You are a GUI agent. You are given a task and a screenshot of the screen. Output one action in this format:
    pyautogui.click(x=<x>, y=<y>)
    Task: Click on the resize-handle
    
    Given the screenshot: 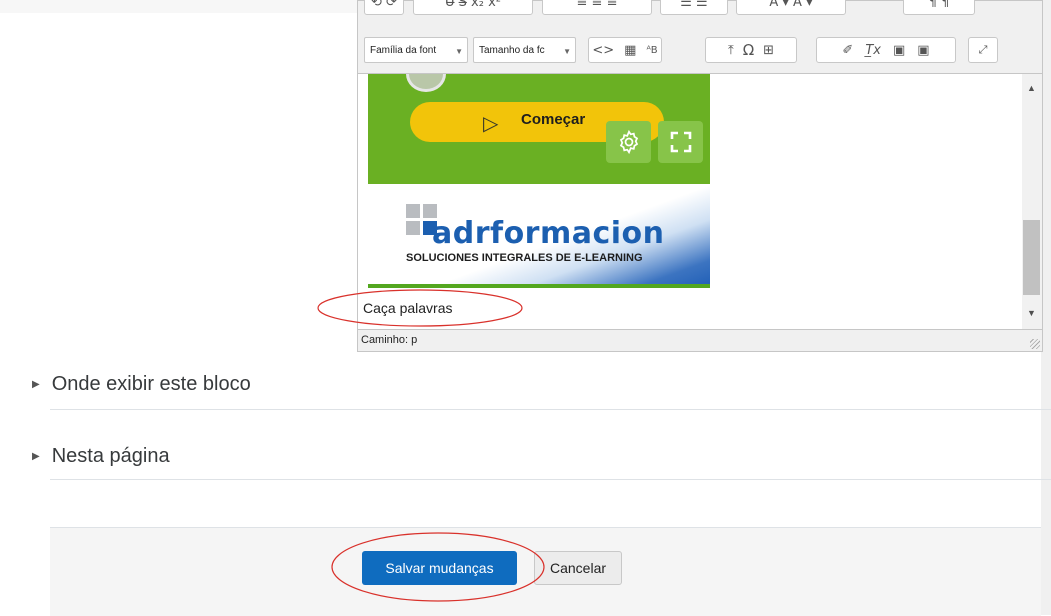 What is the action you would take?
    pyautogui.click(x=1035, y=344)
    